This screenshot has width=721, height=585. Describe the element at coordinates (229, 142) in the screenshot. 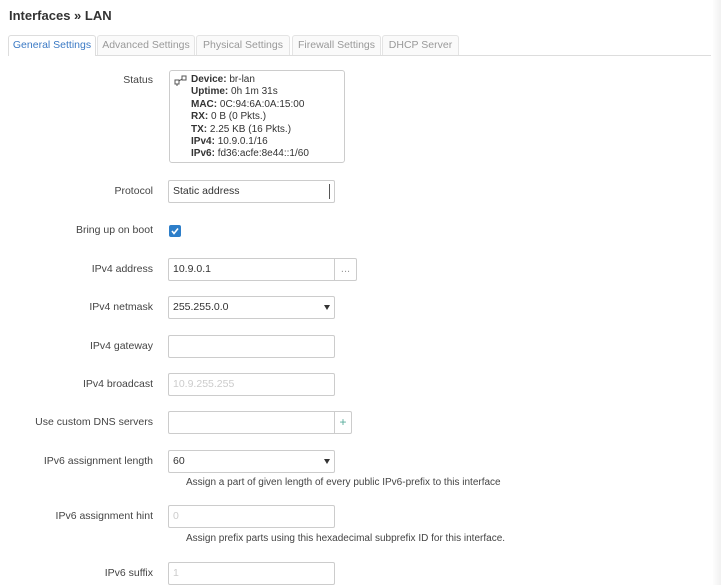

I see `status-ipv4: IPv4: 10.9.0.1/16` at that location.